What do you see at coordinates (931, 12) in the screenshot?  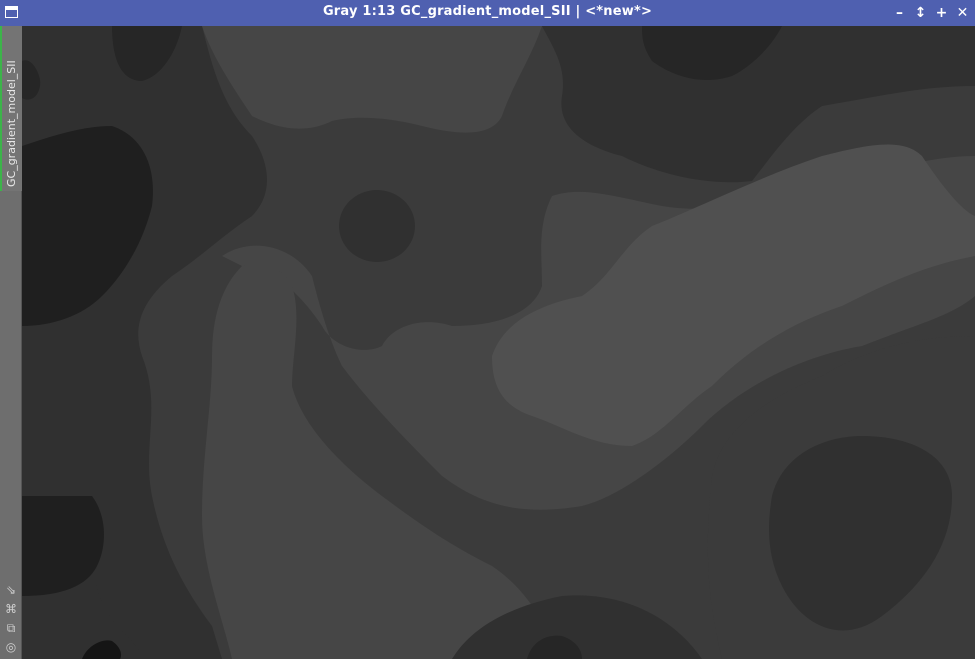 I see `window-controls: – ↕ + ✕` at bounding box center [931, 12].